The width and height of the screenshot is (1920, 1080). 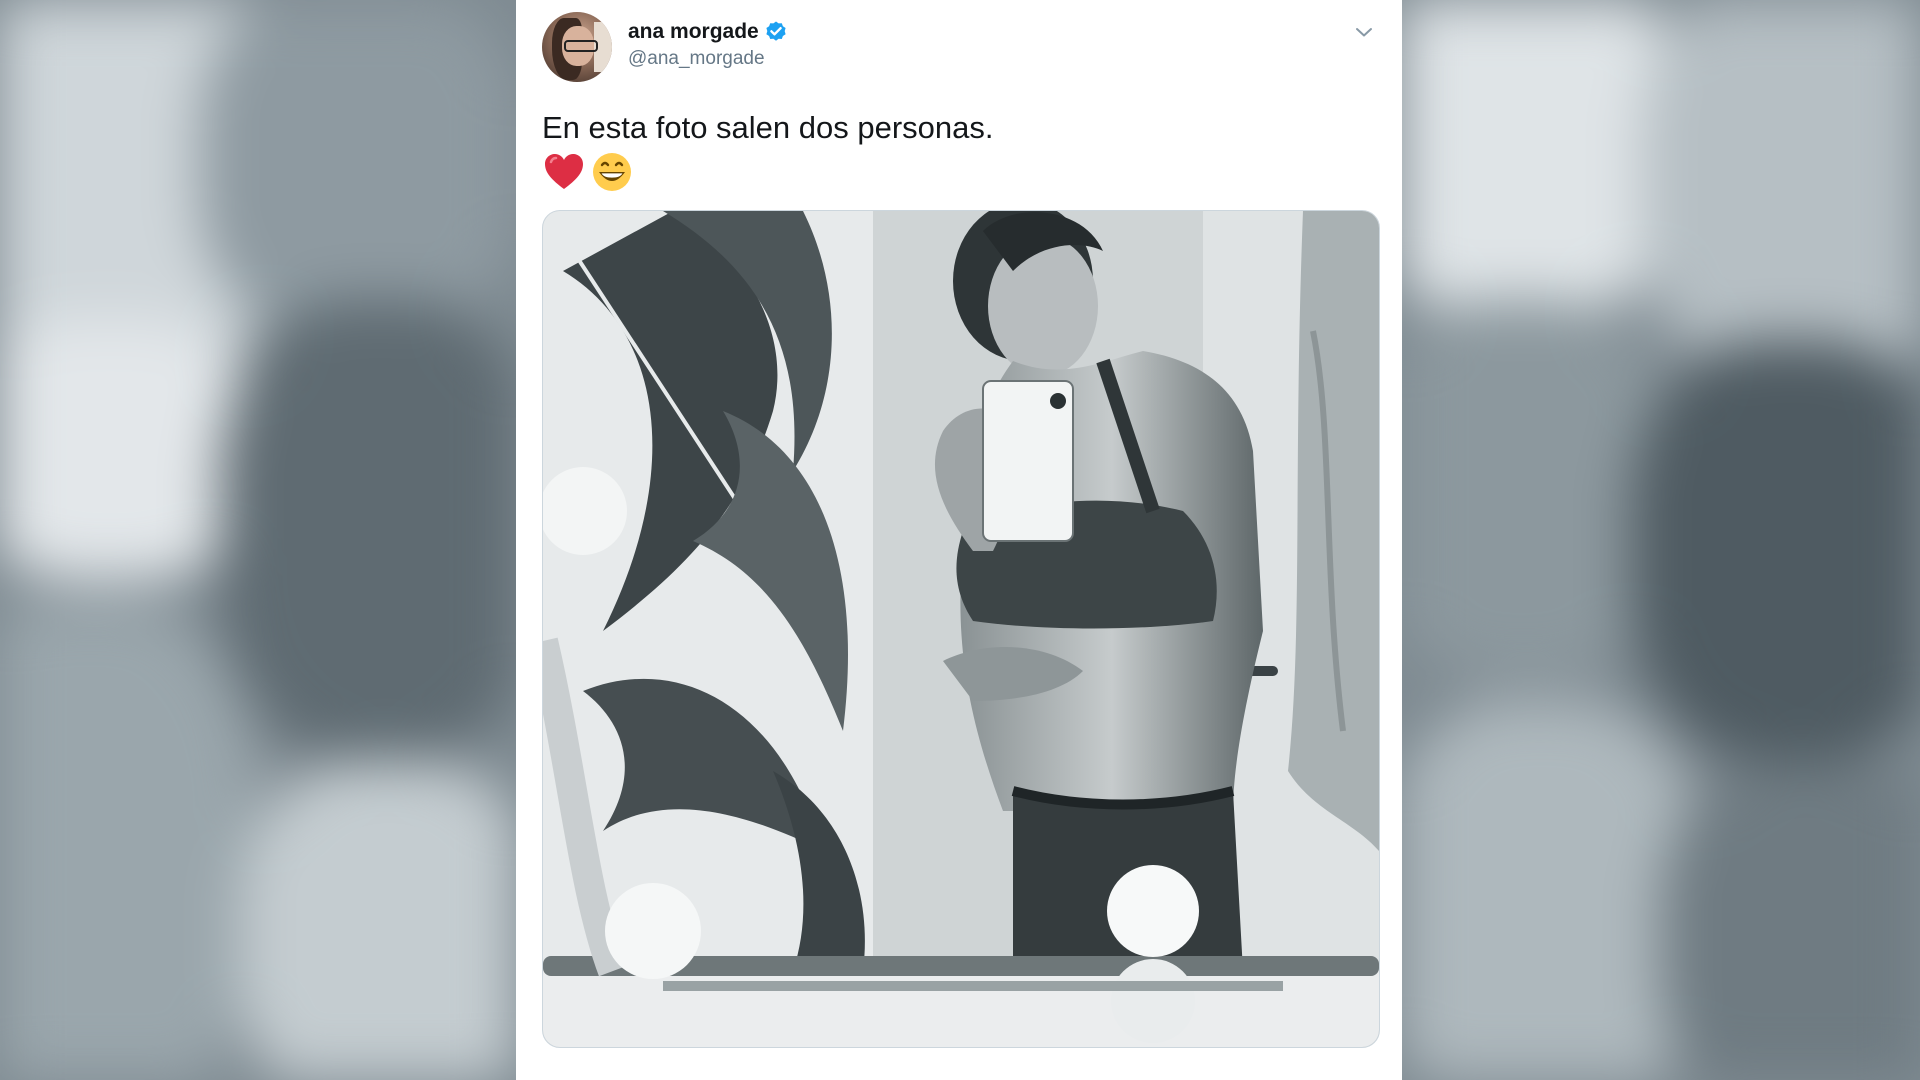 What do you see at coordinates (588, 172) in the screenshot?
I see `tweet-emoji-row` at bounding box center [588, 172].